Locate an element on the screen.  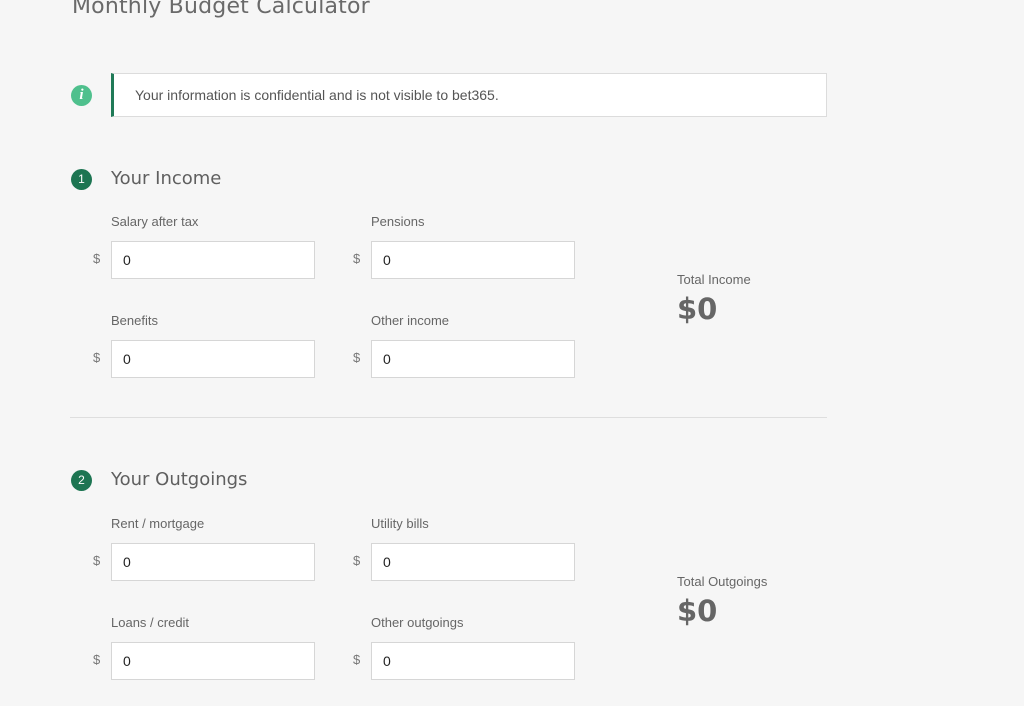
other-outgoings-currency: $ is located at coordinates (357, 659).